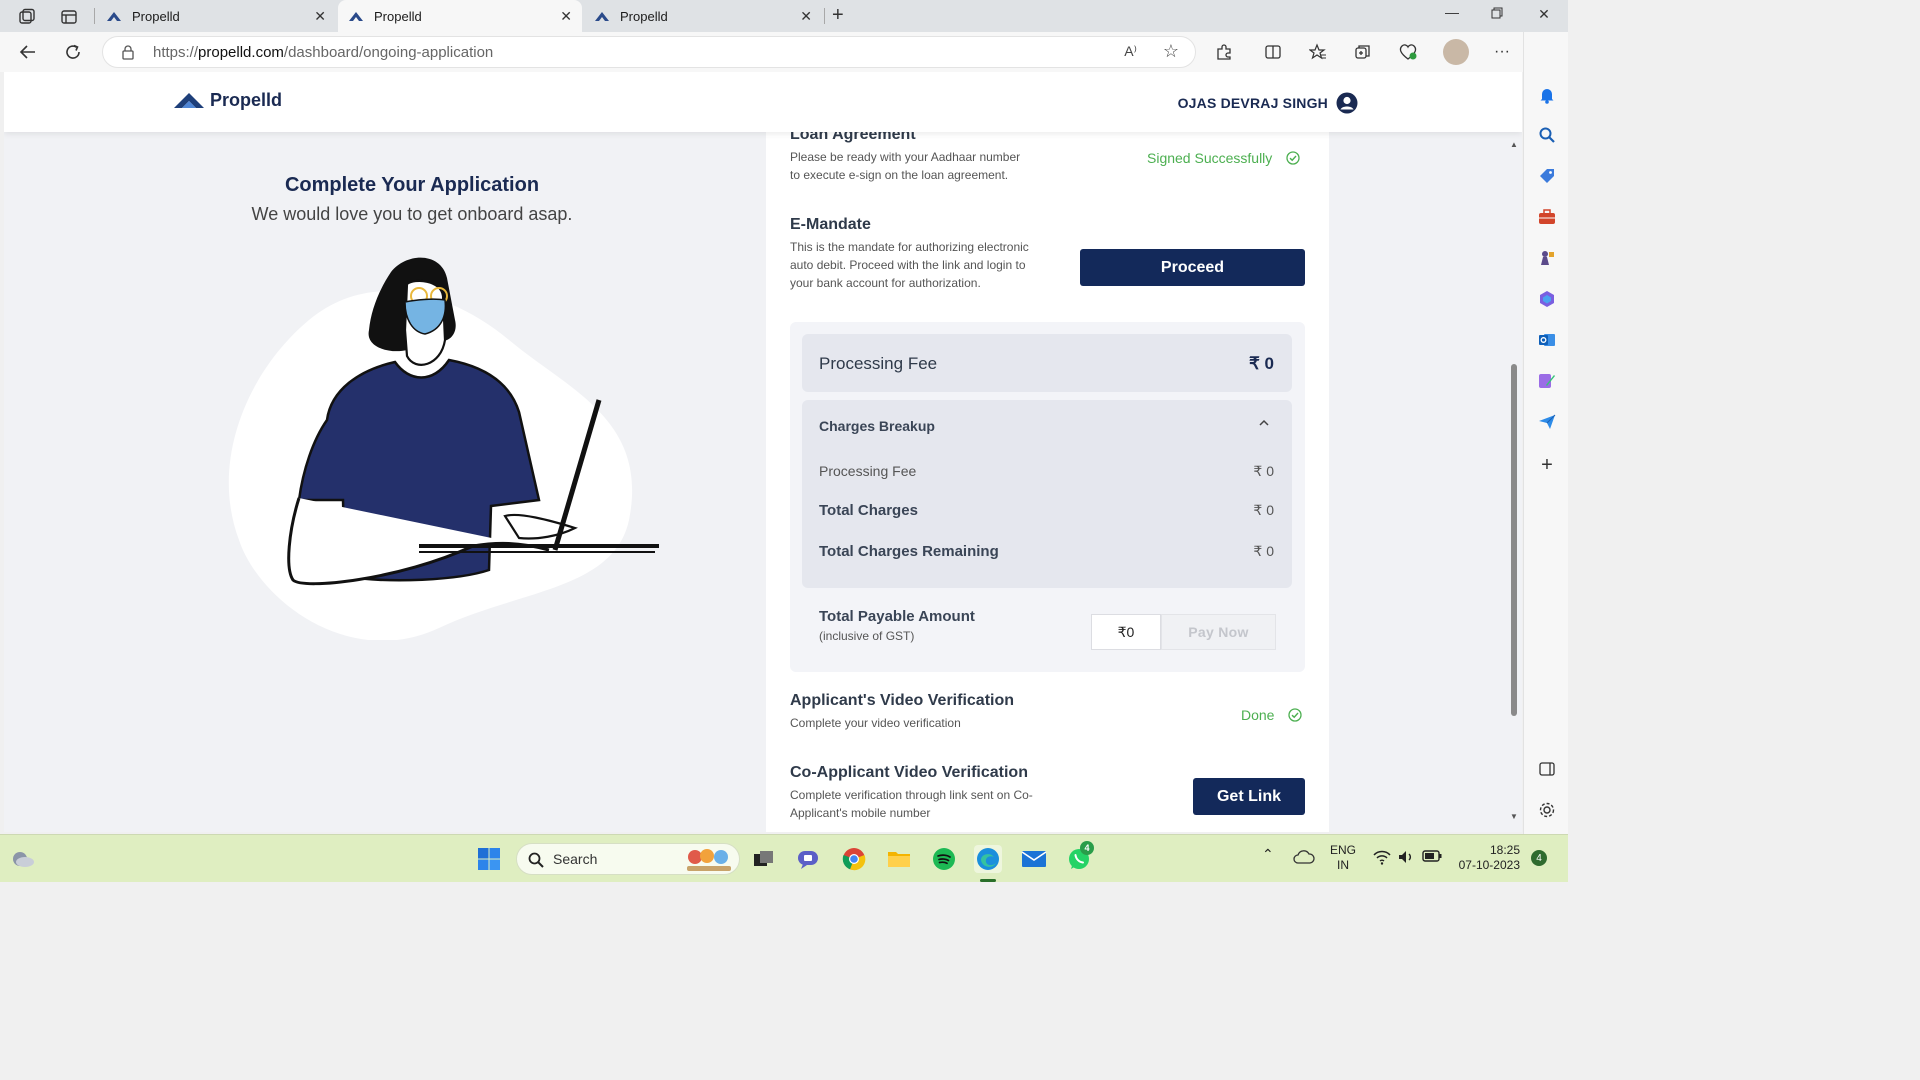 Image resolution: width=1920 pixels, height=1080 pixels. Describe the element at coordinates (1382, 859) in the screenshot. I see `wifi-icon` at that location.